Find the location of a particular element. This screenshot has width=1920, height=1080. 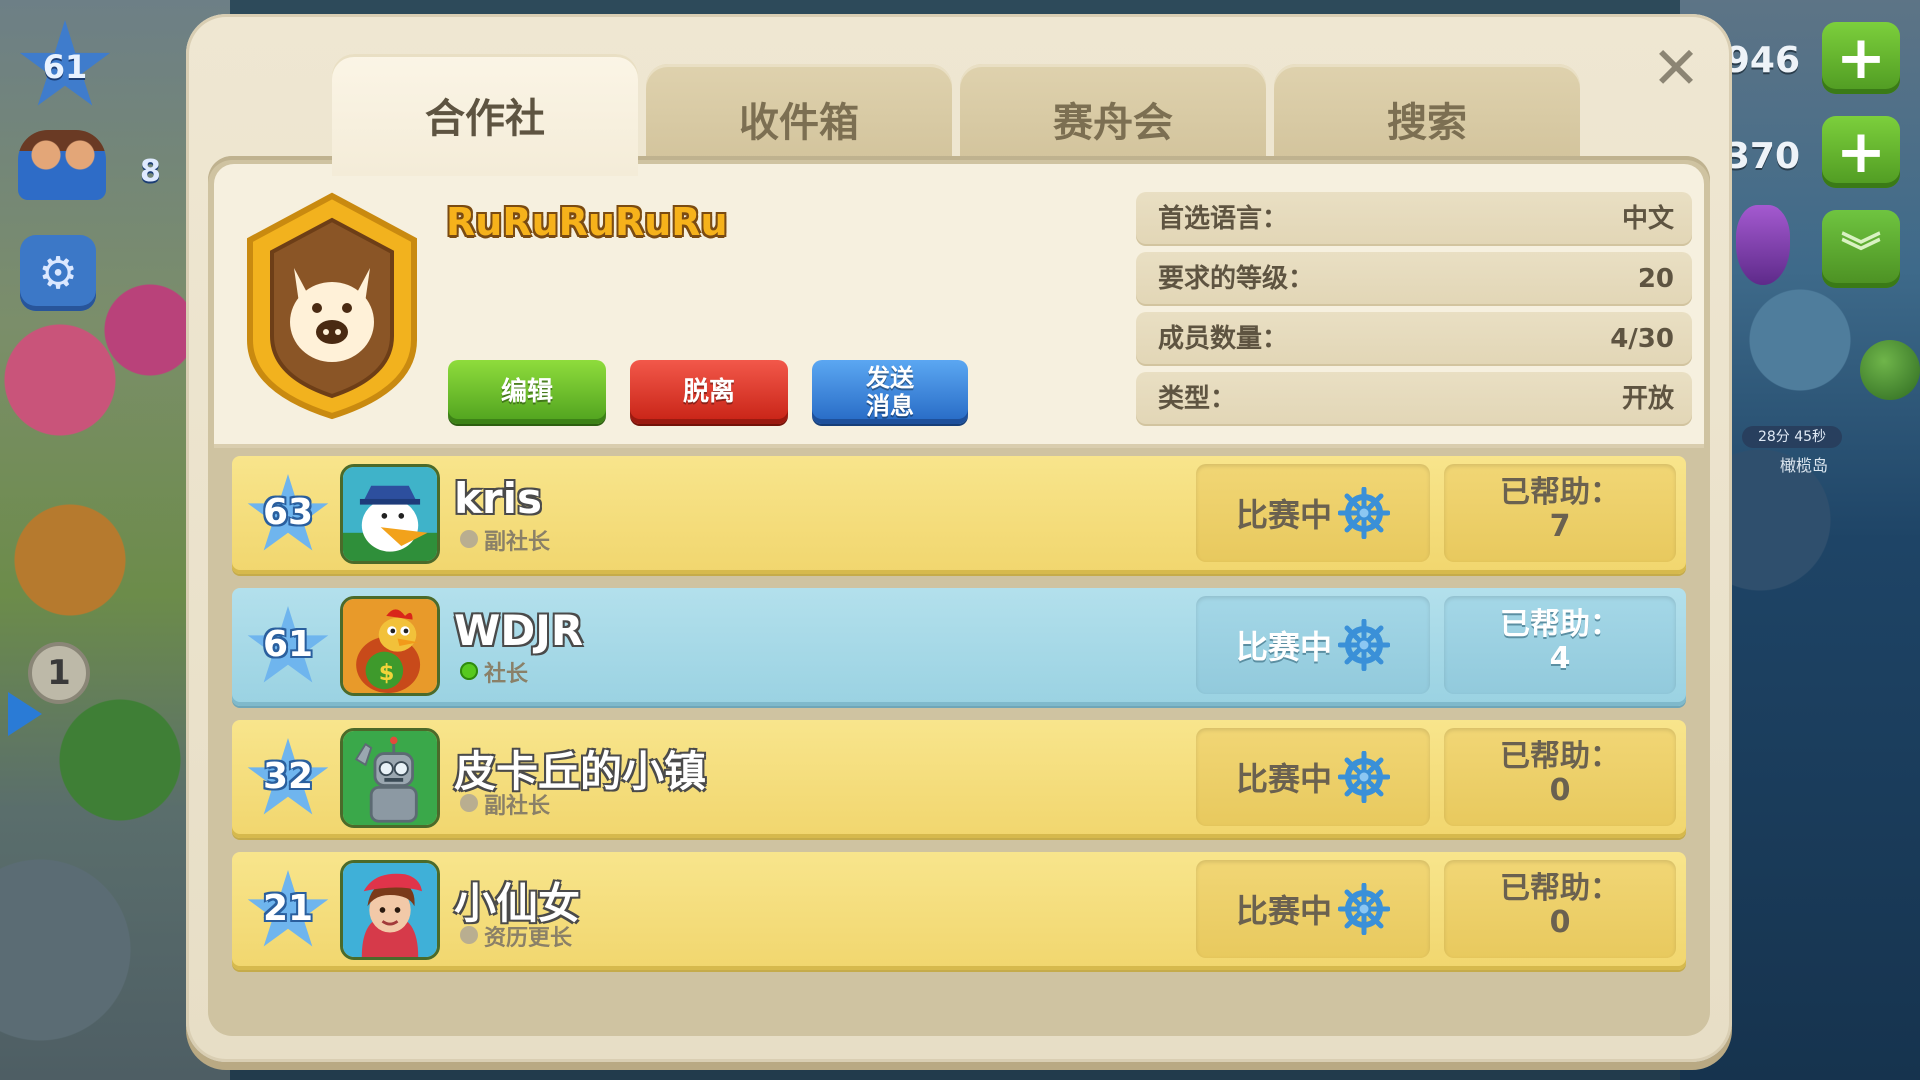

population-icon is located at coordinates (62, 165).